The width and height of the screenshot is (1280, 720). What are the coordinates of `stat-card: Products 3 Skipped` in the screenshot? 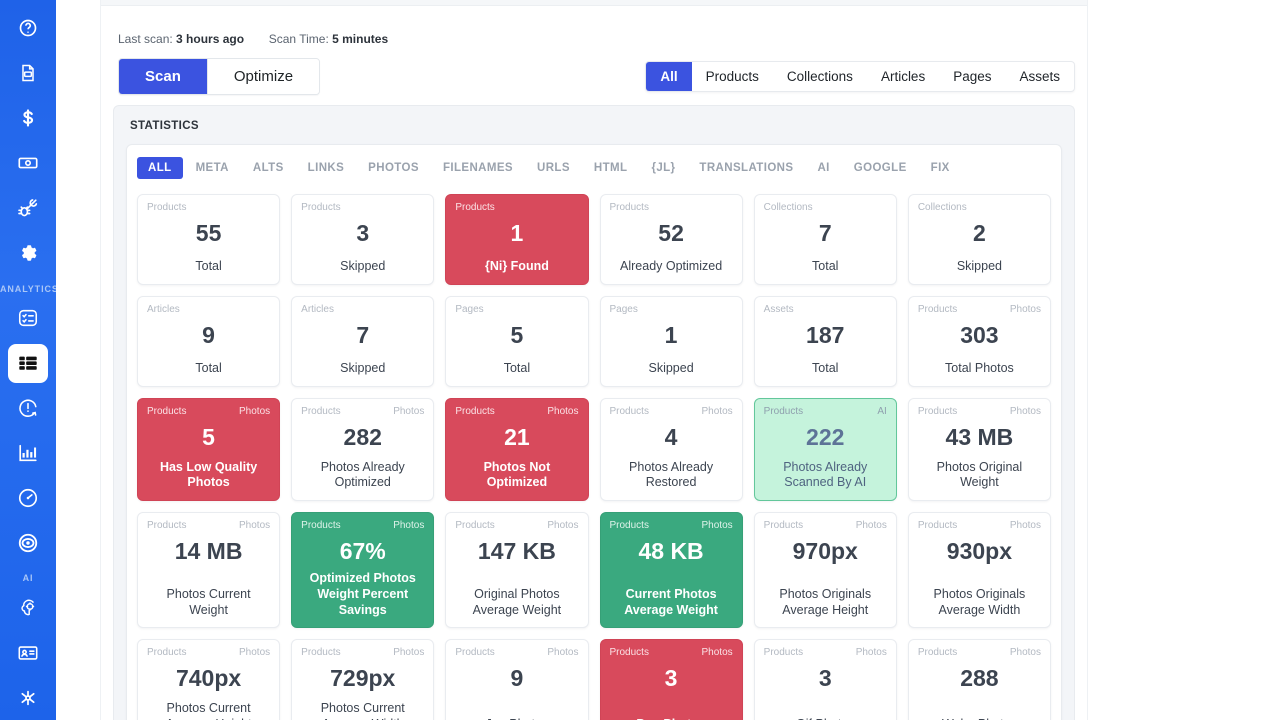 It's located at (363, 239).